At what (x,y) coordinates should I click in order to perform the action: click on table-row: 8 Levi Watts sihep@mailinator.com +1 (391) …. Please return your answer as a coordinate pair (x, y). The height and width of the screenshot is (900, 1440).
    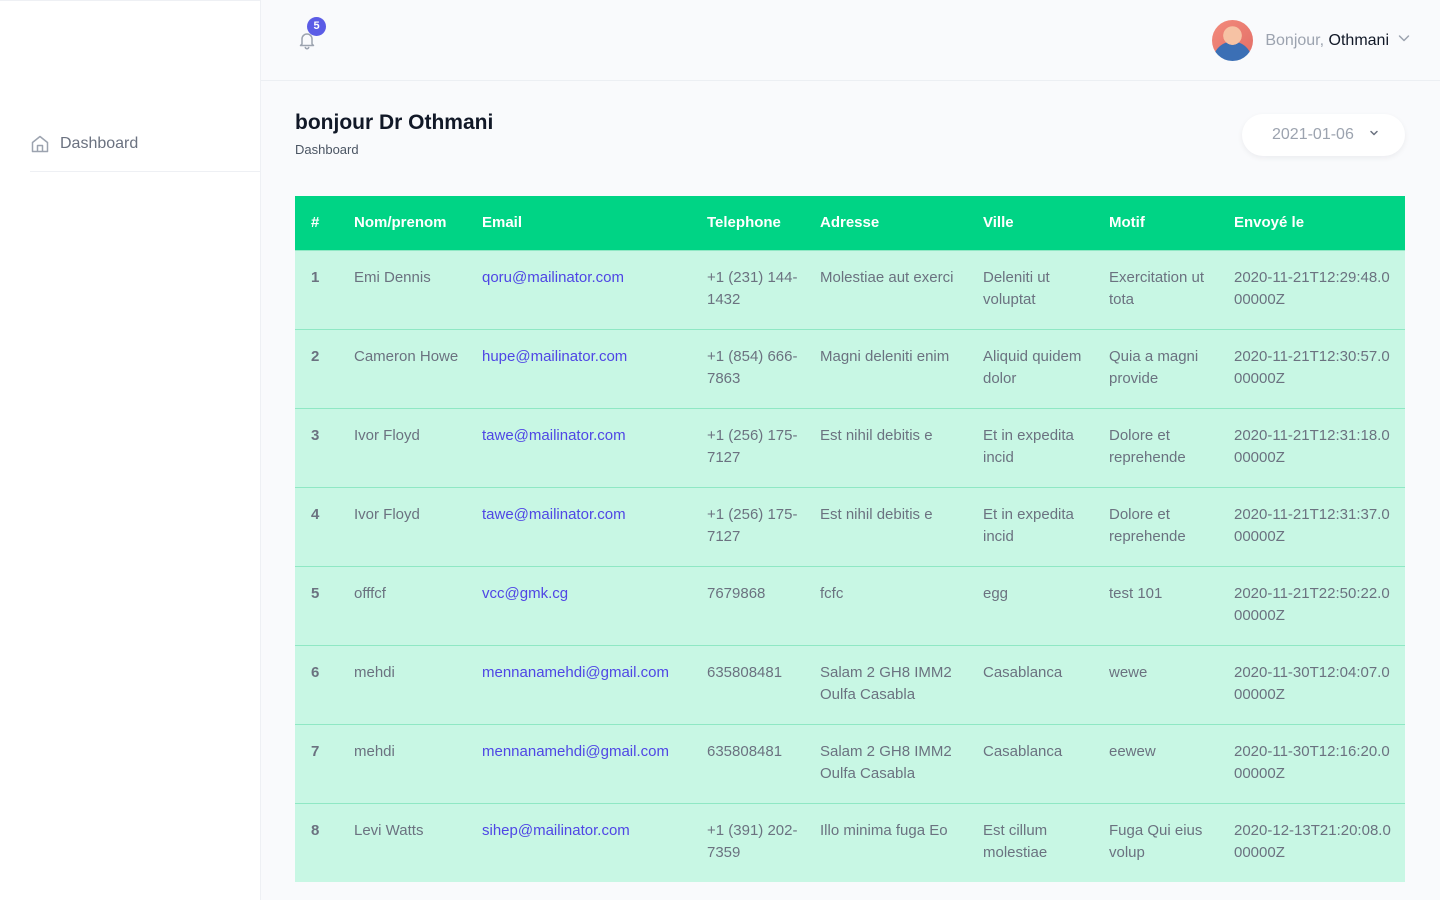
    Looking at the image, I should click on (850, 842).